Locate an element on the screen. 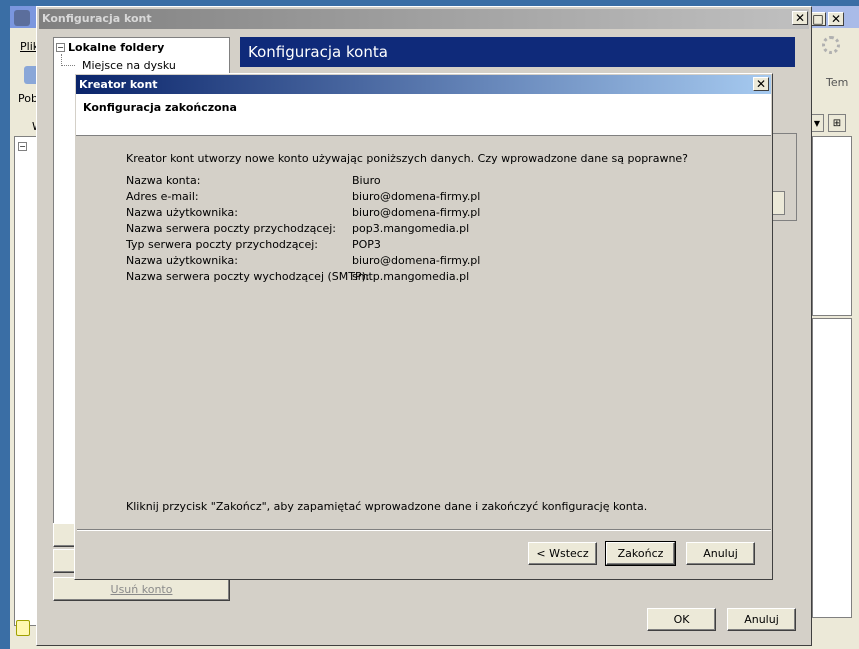  wizard-header: Konfiguracja zakończona is located at coordinates (423, 115).